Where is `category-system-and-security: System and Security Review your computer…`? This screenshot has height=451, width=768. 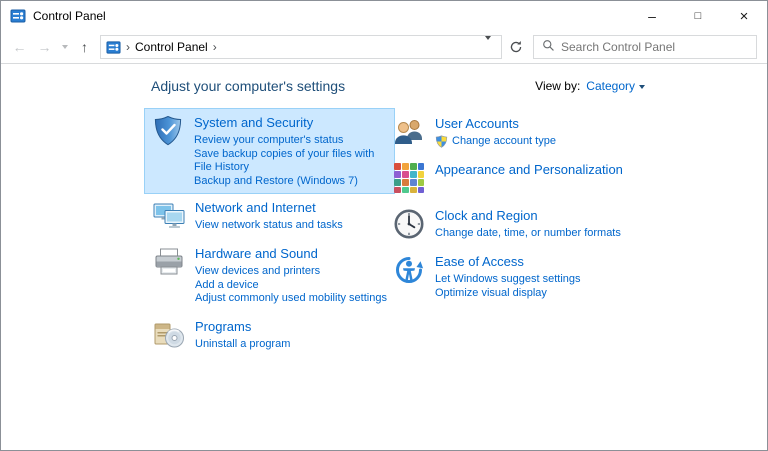
category-system-and-security: System and Security Review your computer… is located at coordinates (269, 151).